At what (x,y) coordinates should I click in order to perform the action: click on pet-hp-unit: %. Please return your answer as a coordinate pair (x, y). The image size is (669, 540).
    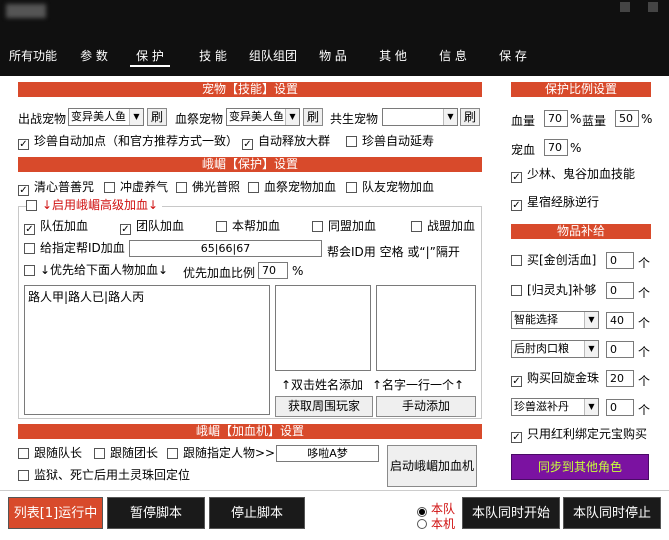
    Looking at the image, I should click on (576, 148).